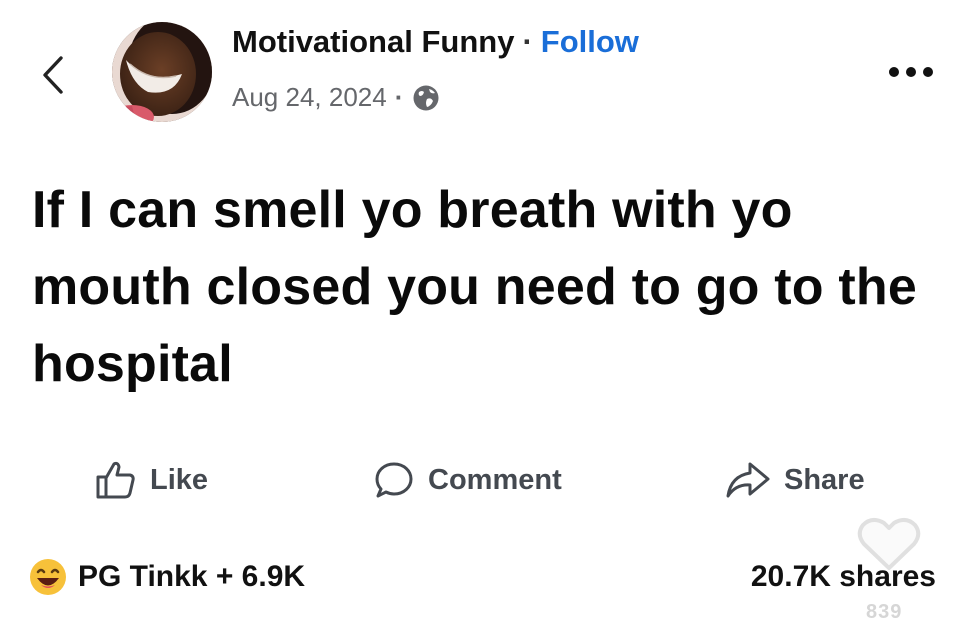 The height and width of the screenshot is (621, 960). I want to click on comment-button: Comment, so click(467, 480).